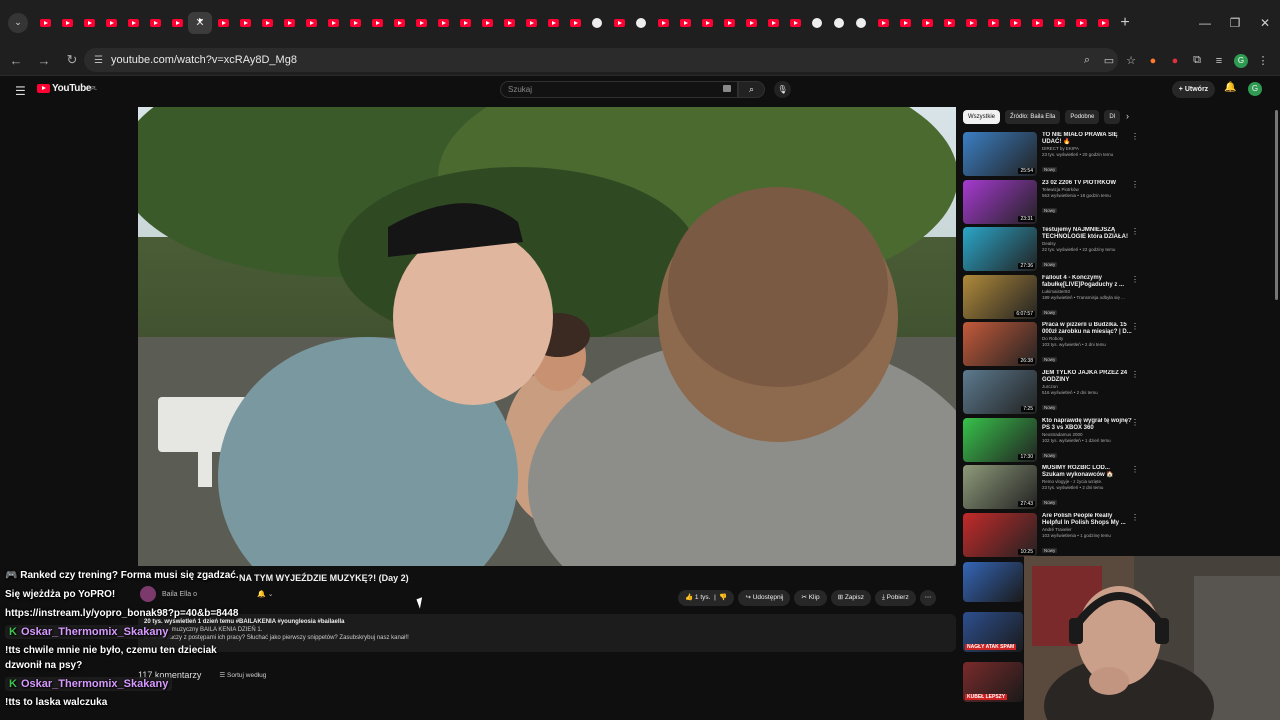 The height and width of the screenshot is (720, 1280). I want to click on new-tab-button: +, so click(1125, 23).